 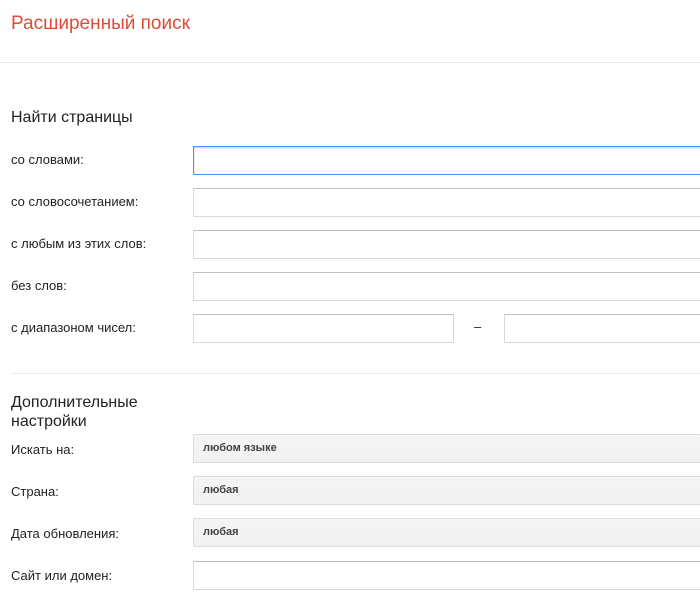 I want to click on country-select: любая, so click(x=446, y=490).